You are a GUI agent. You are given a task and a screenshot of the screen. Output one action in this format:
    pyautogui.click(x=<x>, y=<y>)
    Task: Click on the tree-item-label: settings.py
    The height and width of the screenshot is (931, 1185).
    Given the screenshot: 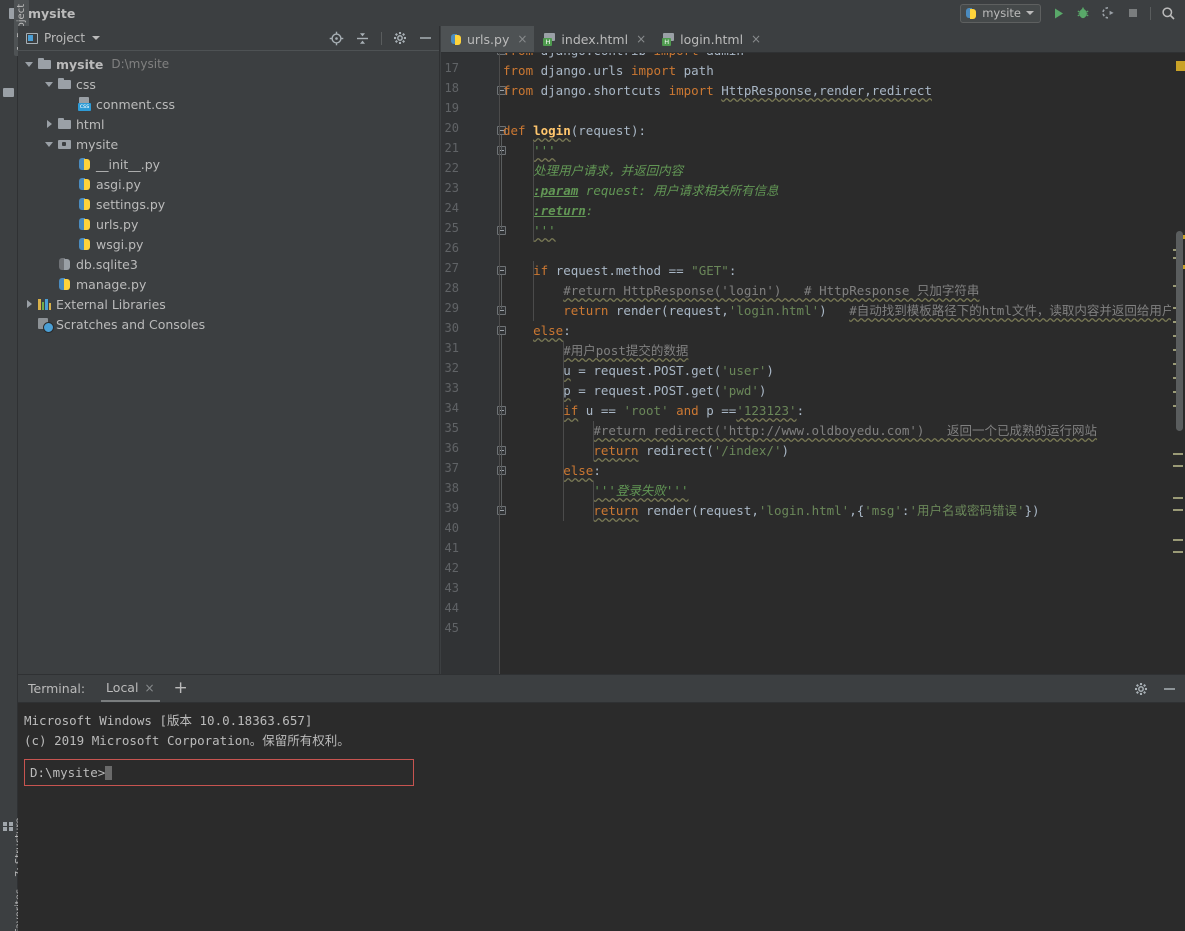 What is the action you would take?
    pyautogui.click(x=131, y=204)
    